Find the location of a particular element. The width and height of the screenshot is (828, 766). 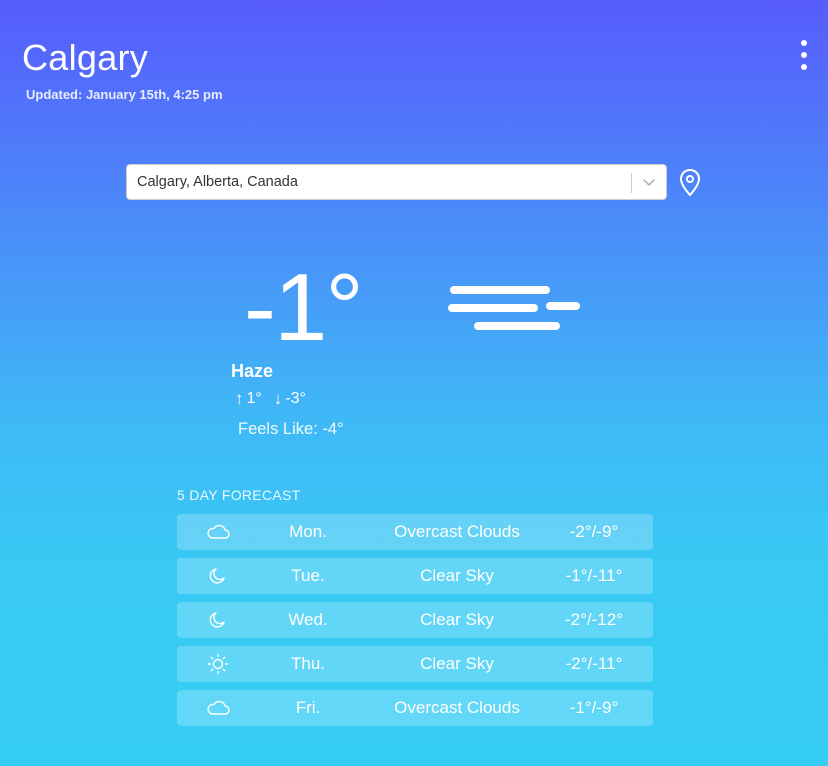

location-select is located at coordinates (396, 182).